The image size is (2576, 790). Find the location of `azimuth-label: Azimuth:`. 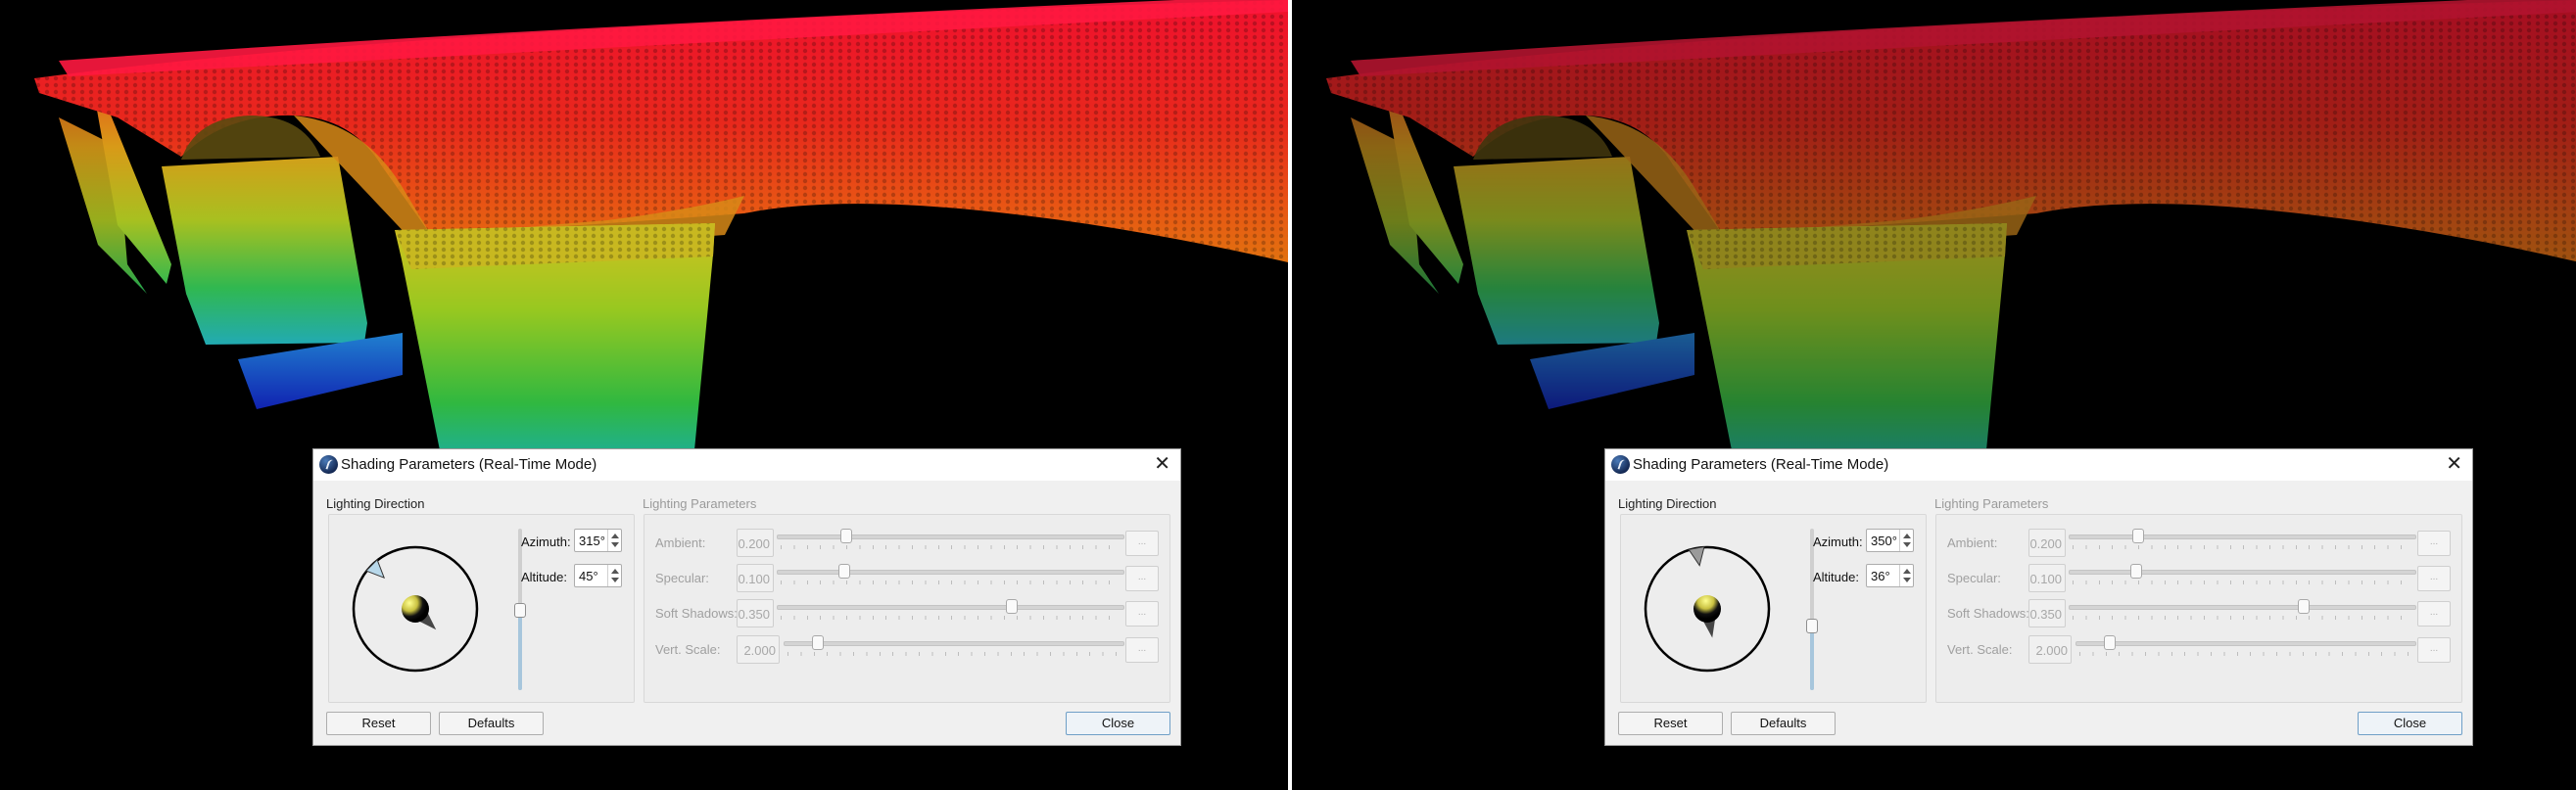

azimuth-label: Azimuth: is located at coordinates (546, 541).